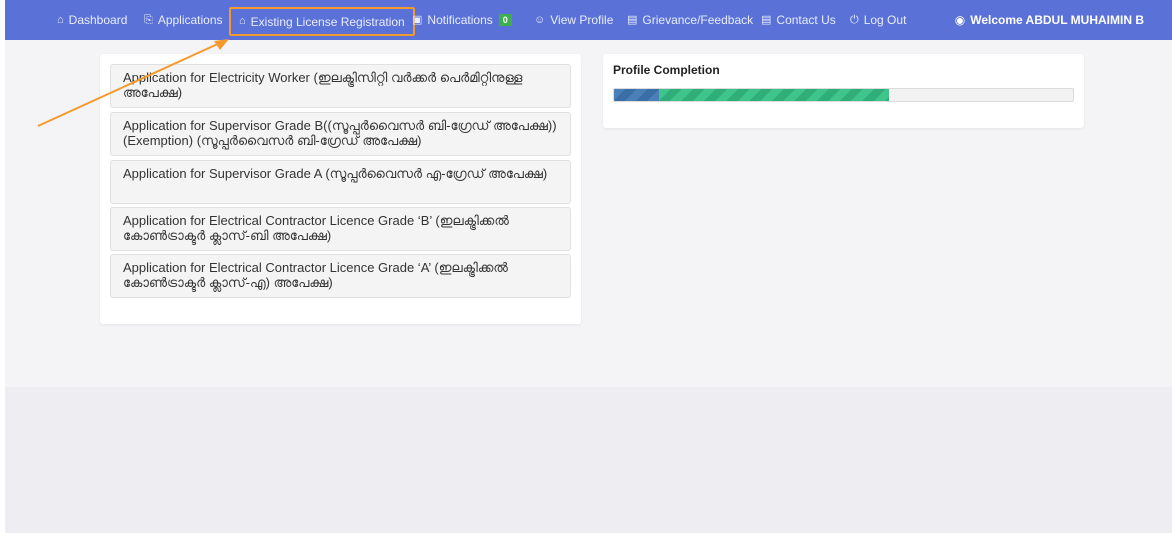 This screenshot has width=1172, height=533. Describe the element at coordinates (666, 70) in the screenshot. I see `profile-completion-title: Profile Completion` at that location.